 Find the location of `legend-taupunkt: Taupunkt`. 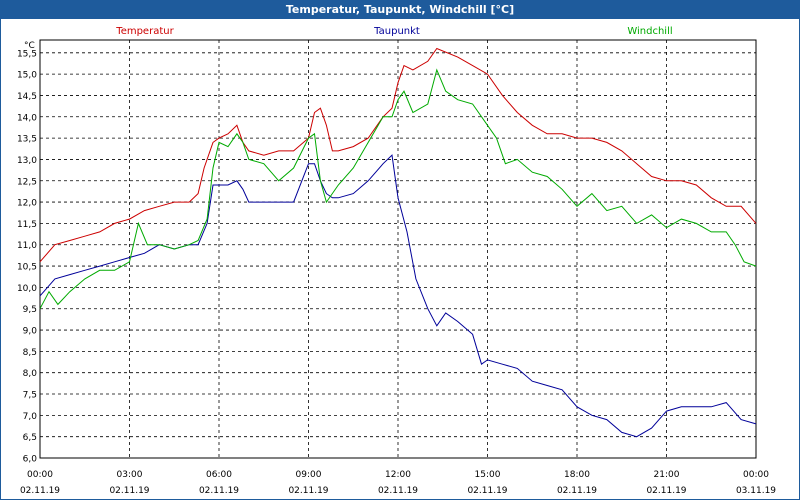

legend-taupunkt: Taupunkt is located at coordinates (396, 31).